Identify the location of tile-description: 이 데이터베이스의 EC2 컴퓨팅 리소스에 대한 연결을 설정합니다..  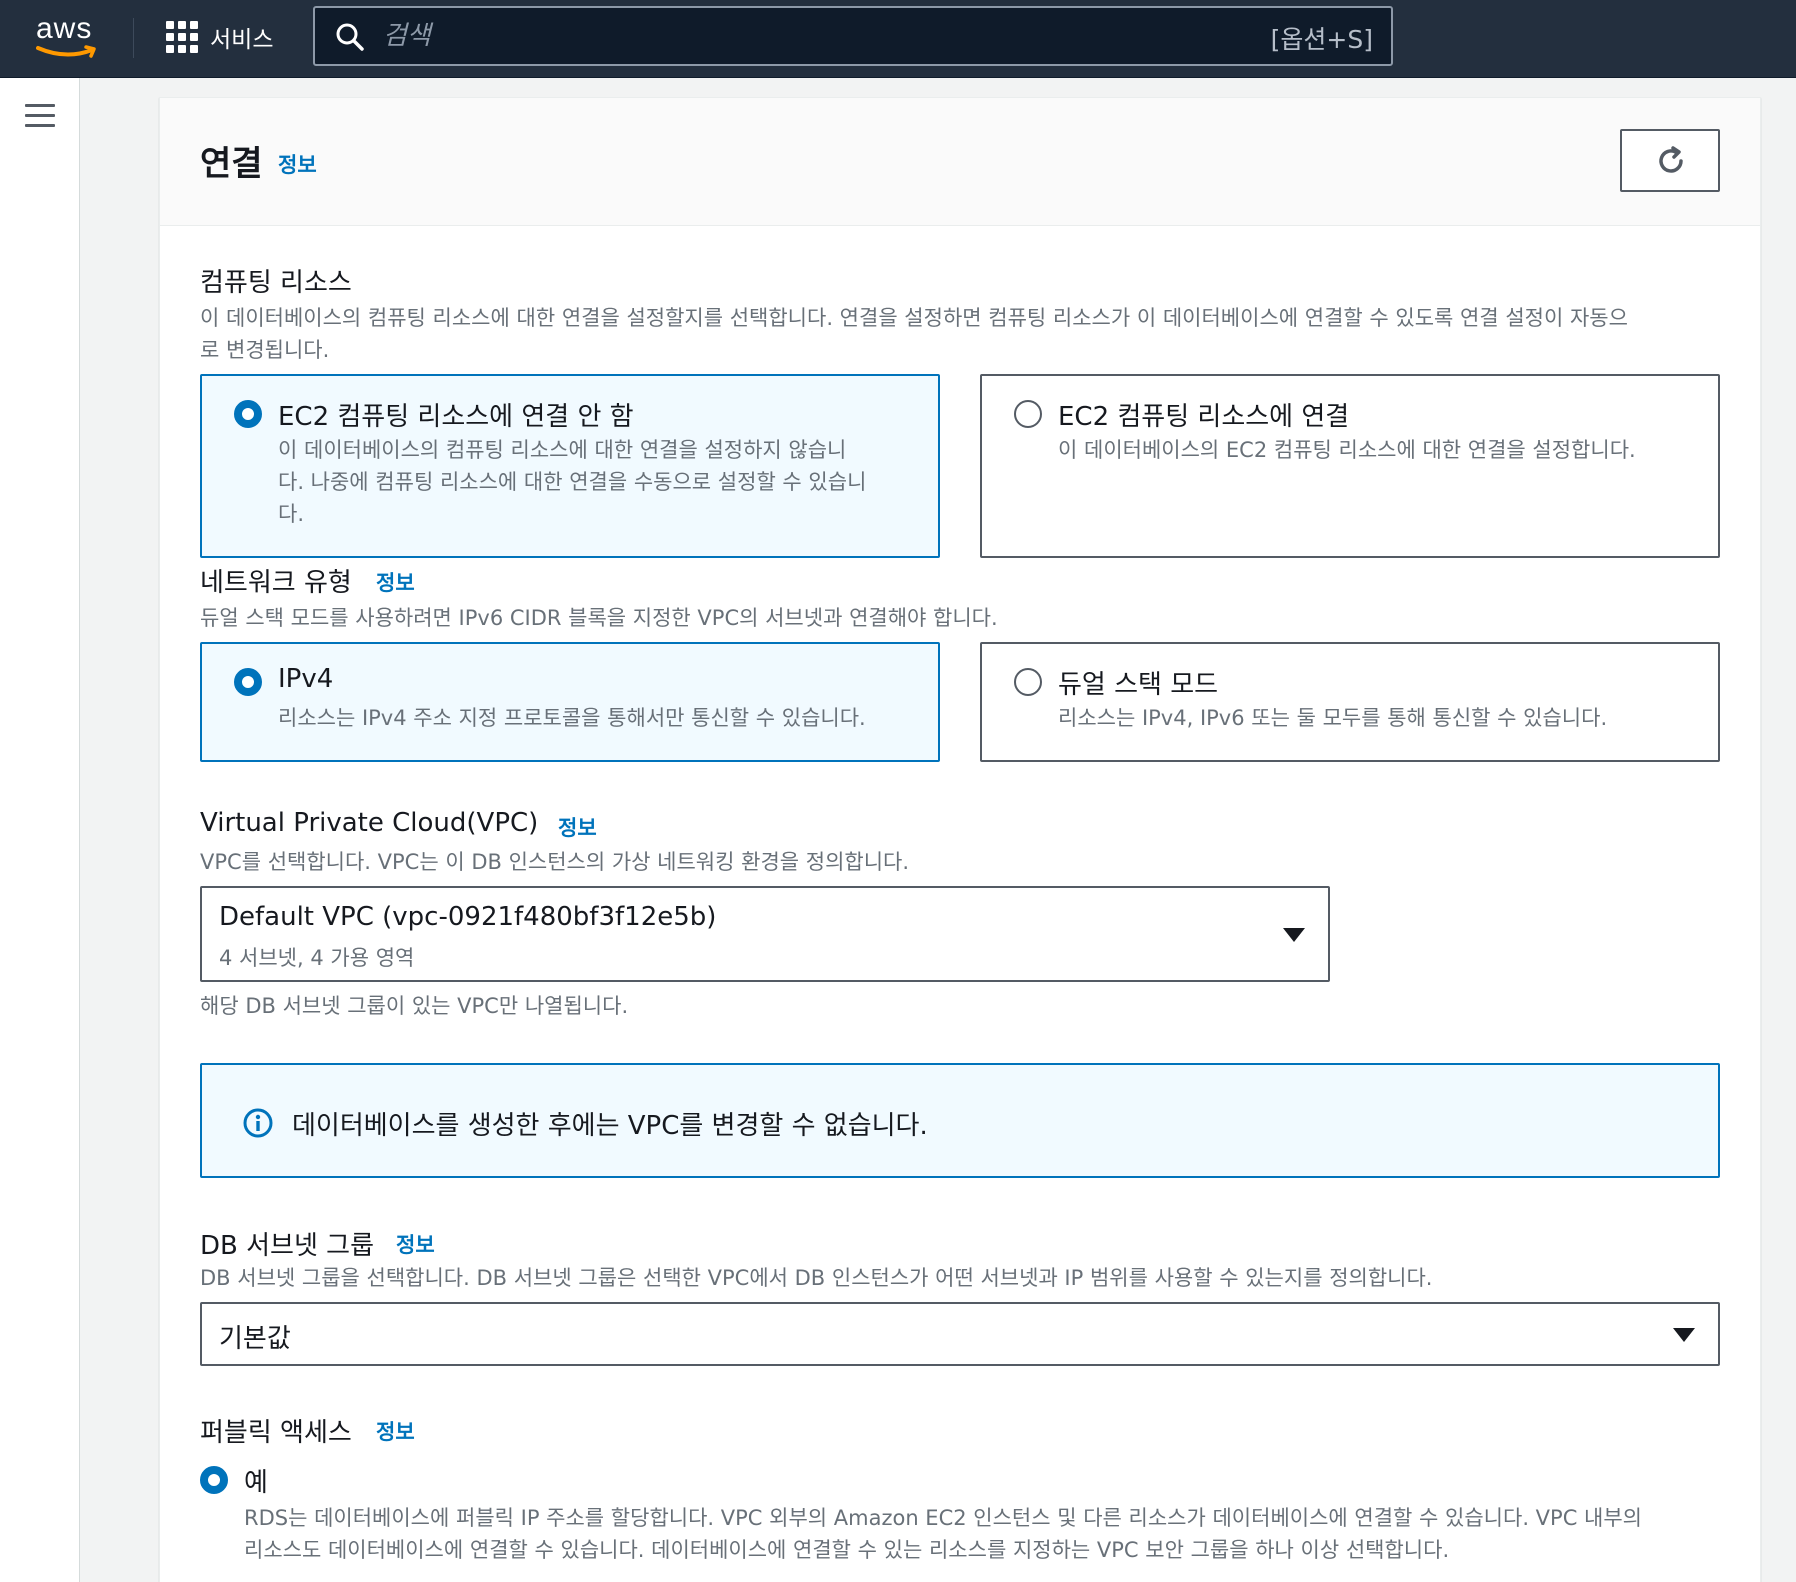
(1347, 450).